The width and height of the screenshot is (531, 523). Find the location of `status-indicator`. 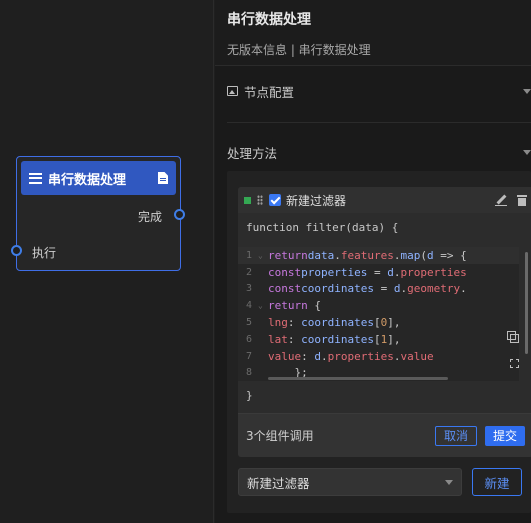

status-indicator is located at coordinates (247, 200).